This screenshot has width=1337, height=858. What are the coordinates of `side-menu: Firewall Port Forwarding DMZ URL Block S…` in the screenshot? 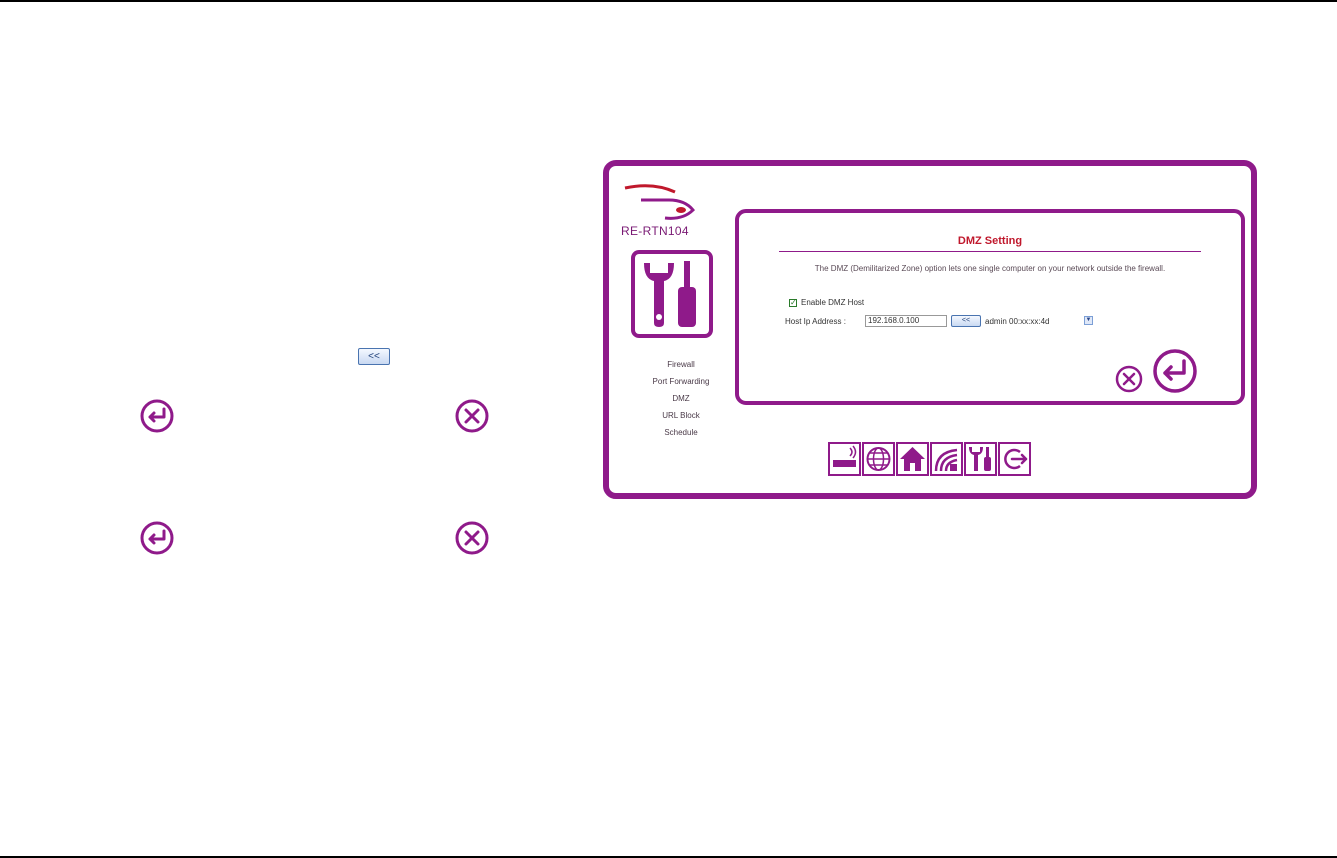 It's located at (681, 398).